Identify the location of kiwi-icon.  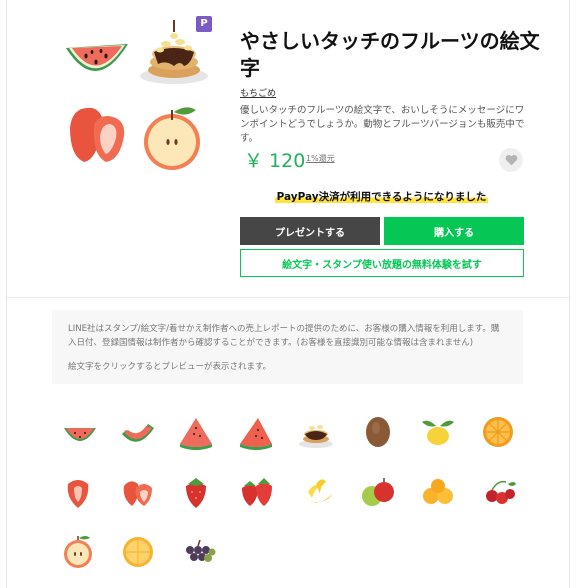
(378, 432).